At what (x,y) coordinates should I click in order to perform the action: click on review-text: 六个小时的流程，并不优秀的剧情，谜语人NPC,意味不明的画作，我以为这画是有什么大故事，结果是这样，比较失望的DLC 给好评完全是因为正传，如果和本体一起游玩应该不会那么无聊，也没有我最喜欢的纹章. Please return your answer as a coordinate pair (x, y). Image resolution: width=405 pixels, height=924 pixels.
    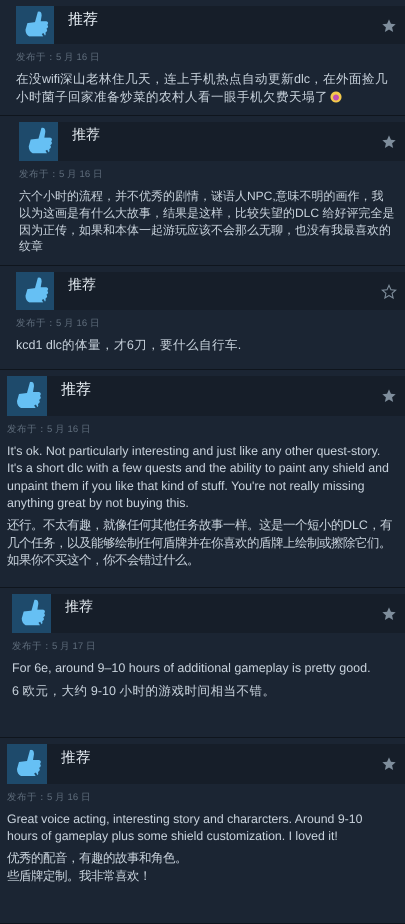
    Looking at the image, I should click on (207, 222).